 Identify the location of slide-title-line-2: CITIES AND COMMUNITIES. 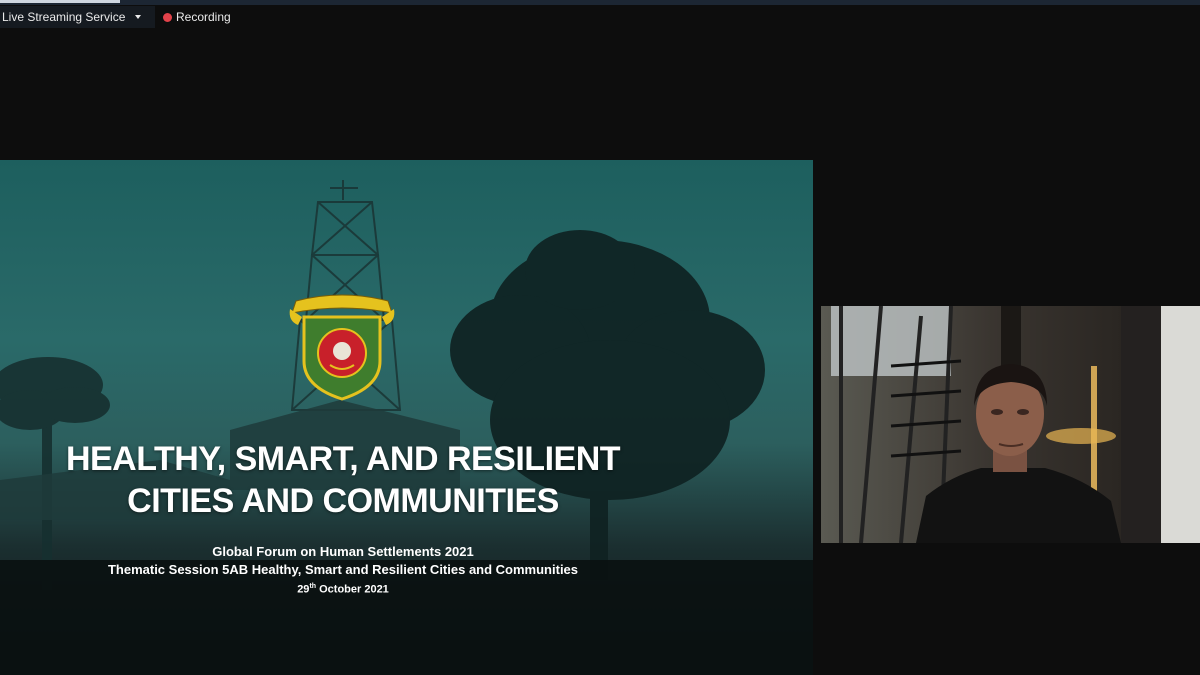
(343, 501).